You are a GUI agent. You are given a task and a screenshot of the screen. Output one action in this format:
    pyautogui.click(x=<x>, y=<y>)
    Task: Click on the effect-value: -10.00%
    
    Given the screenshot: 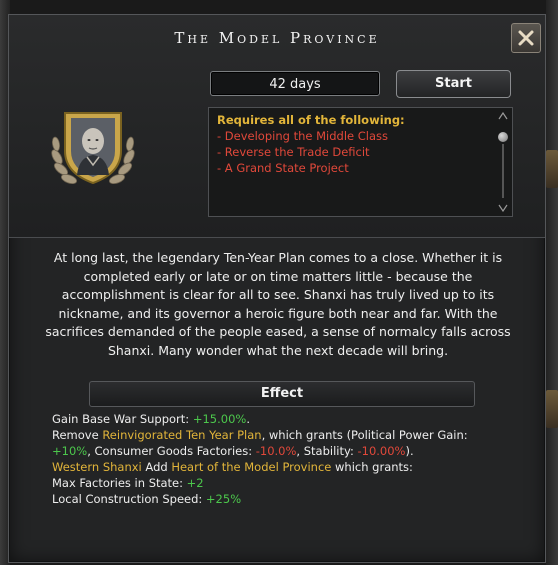 What is the action you would take?
    pyautogui.click(x=381, y=451)
    